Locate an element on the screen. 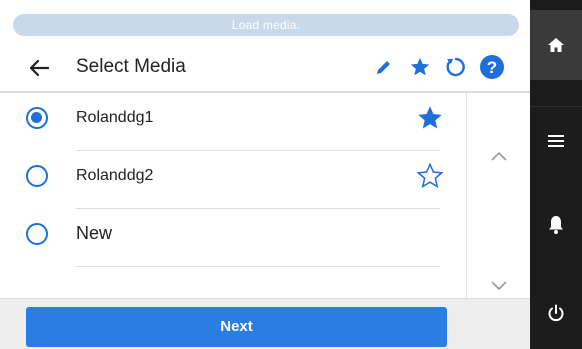  notifications-button is located at coordinates (556, 225).